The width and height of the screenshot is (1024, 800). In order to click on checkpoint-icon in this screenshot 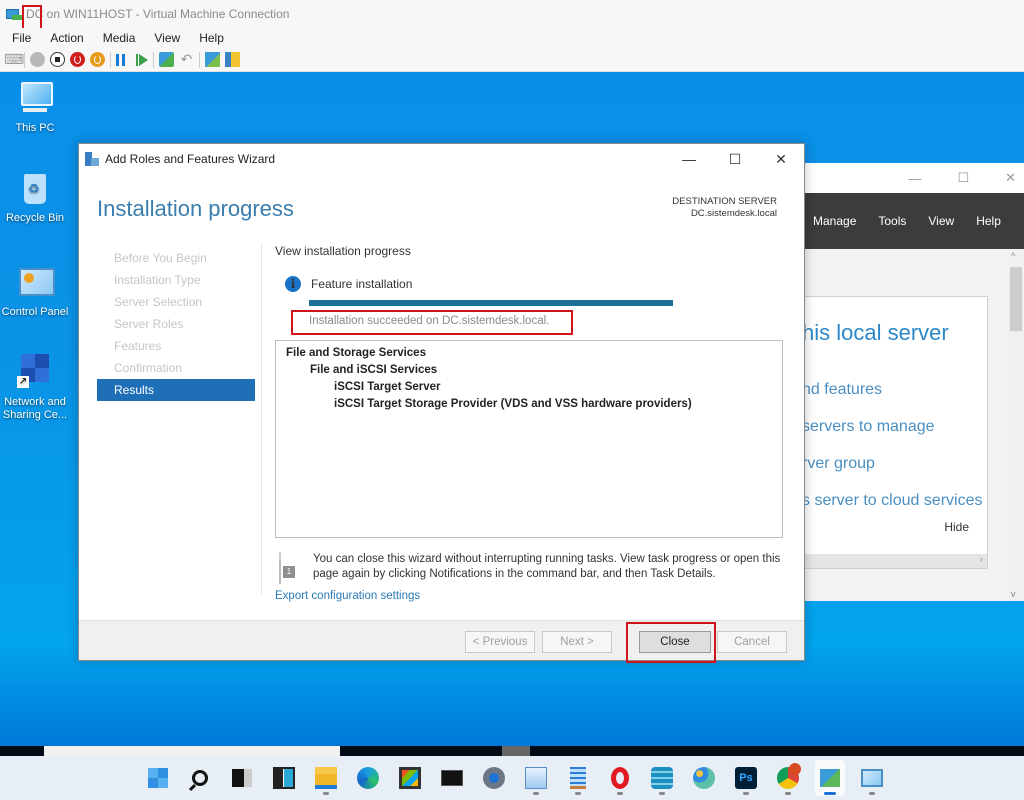, I will do `click(166, 59)`.